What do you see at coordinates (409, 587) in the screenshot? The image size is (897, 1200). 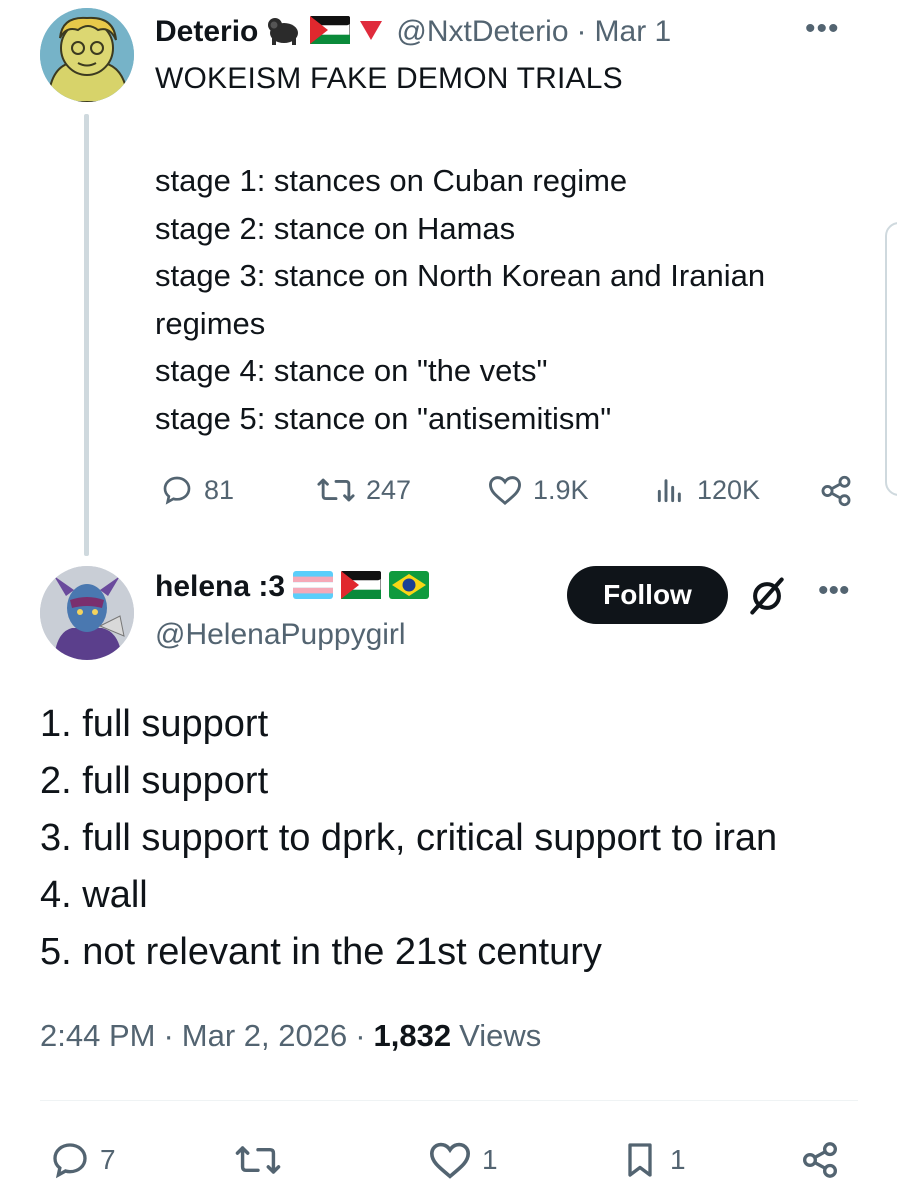 I see `brazil-flag-icon` at bounding box center [409, 587].